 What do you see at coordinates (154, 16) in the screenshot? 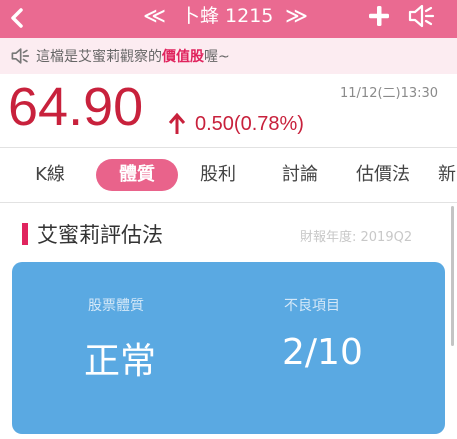
I see `prev-stock-button: ≪` at bounding box center [154, 16].